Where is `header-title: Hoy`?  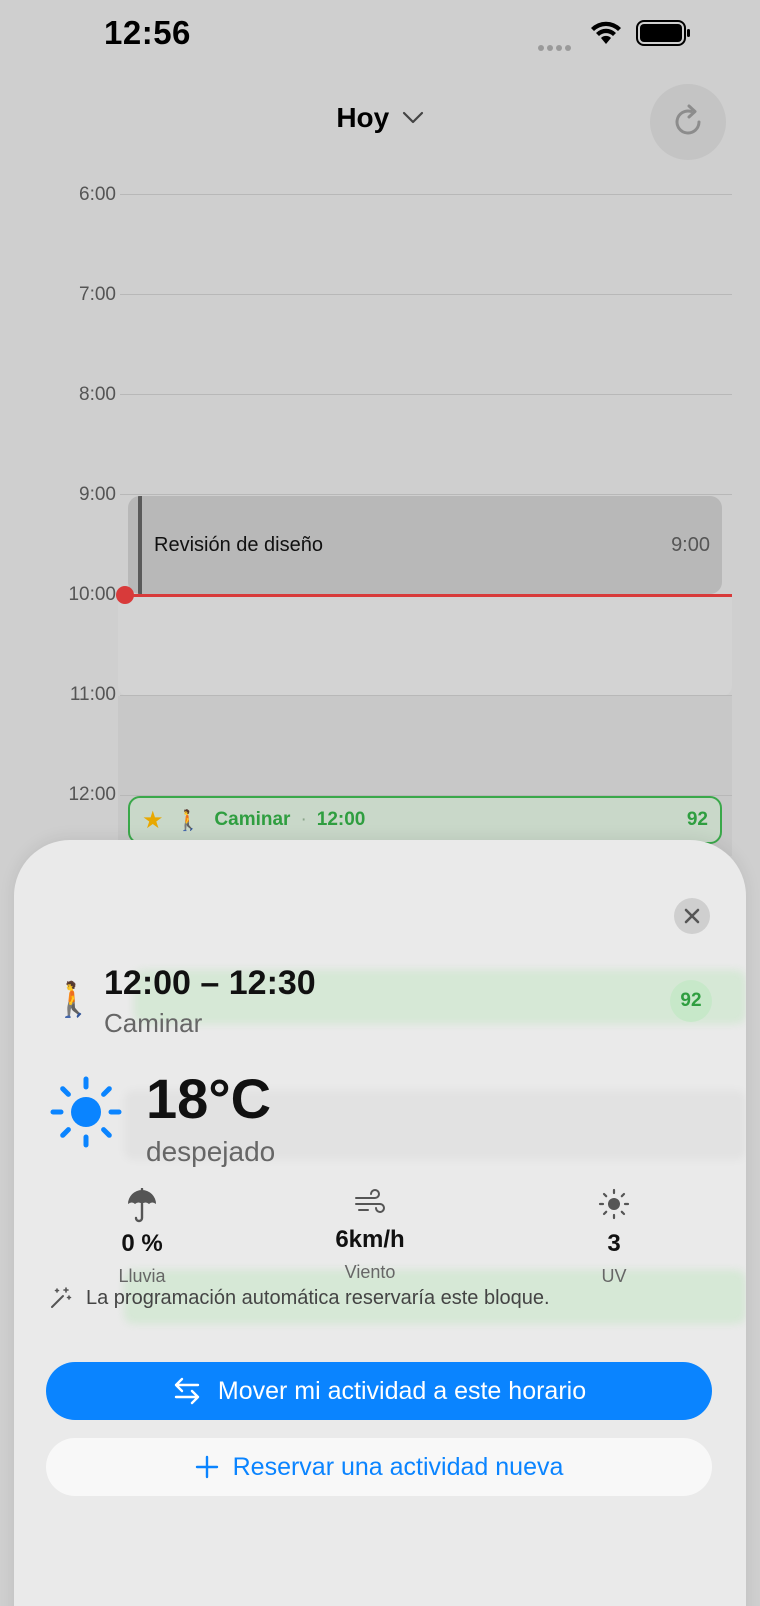
header-title: Hoy is located at coordinates (362, 118).